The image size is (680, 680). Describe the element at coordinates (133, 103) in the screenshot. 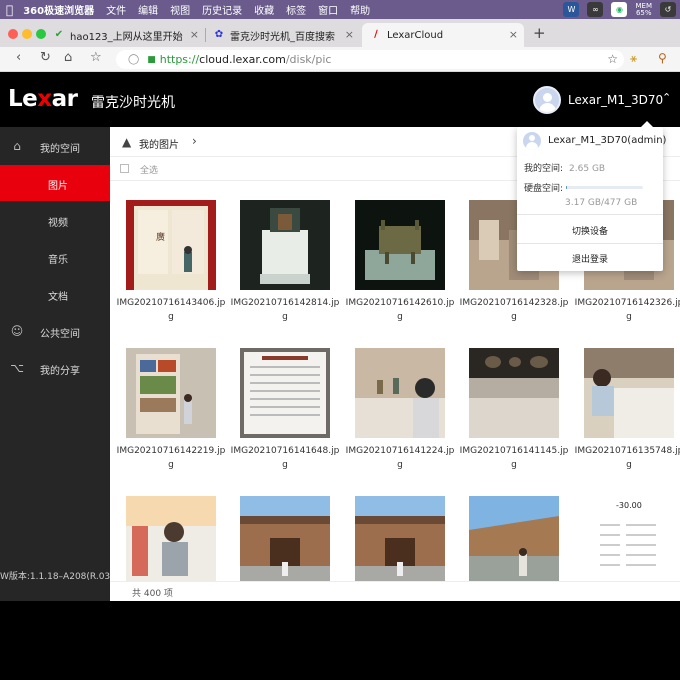

I see `app-subtitle: 雷克沙时光机` at that location.